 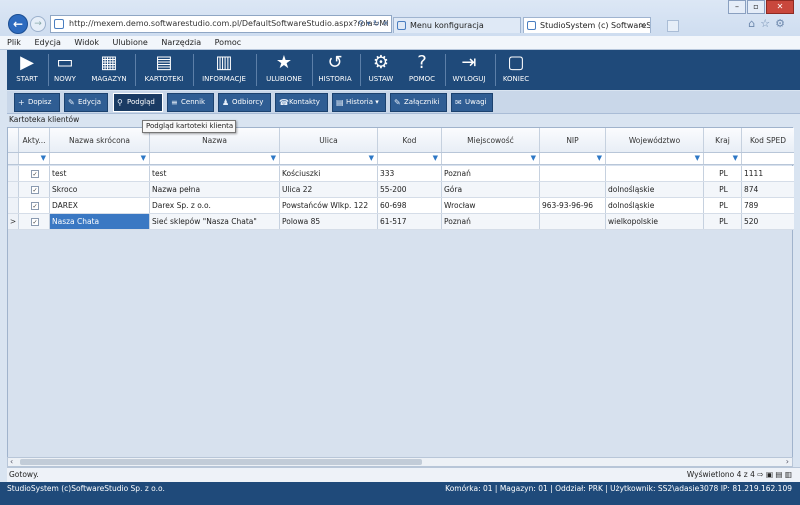 I want to click on column-header-kod: Kod, so click(x=410, y=140).